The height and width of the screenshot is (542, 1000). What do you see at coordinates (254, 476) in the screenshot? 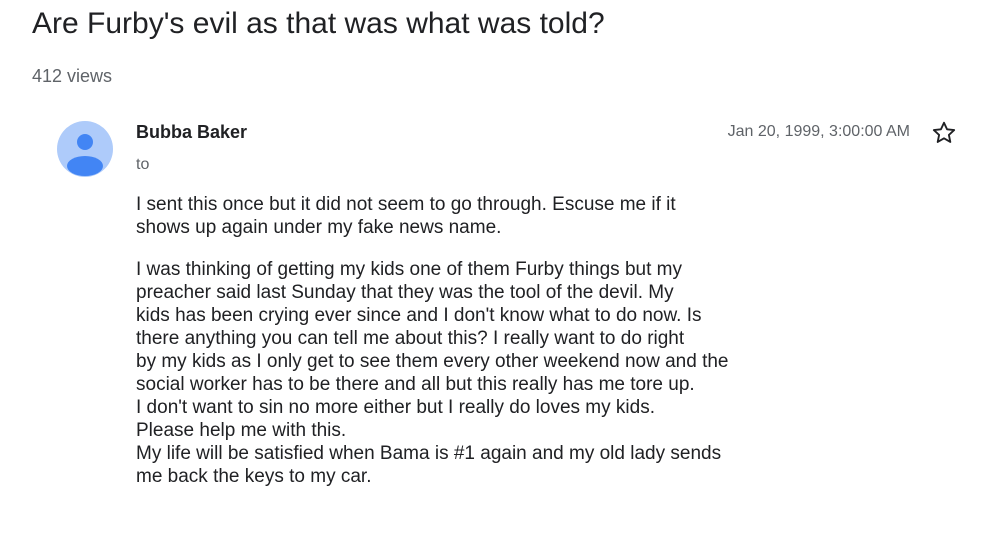
I see `message-line: me back the keys to my car.` at bounding box center [254, 476].